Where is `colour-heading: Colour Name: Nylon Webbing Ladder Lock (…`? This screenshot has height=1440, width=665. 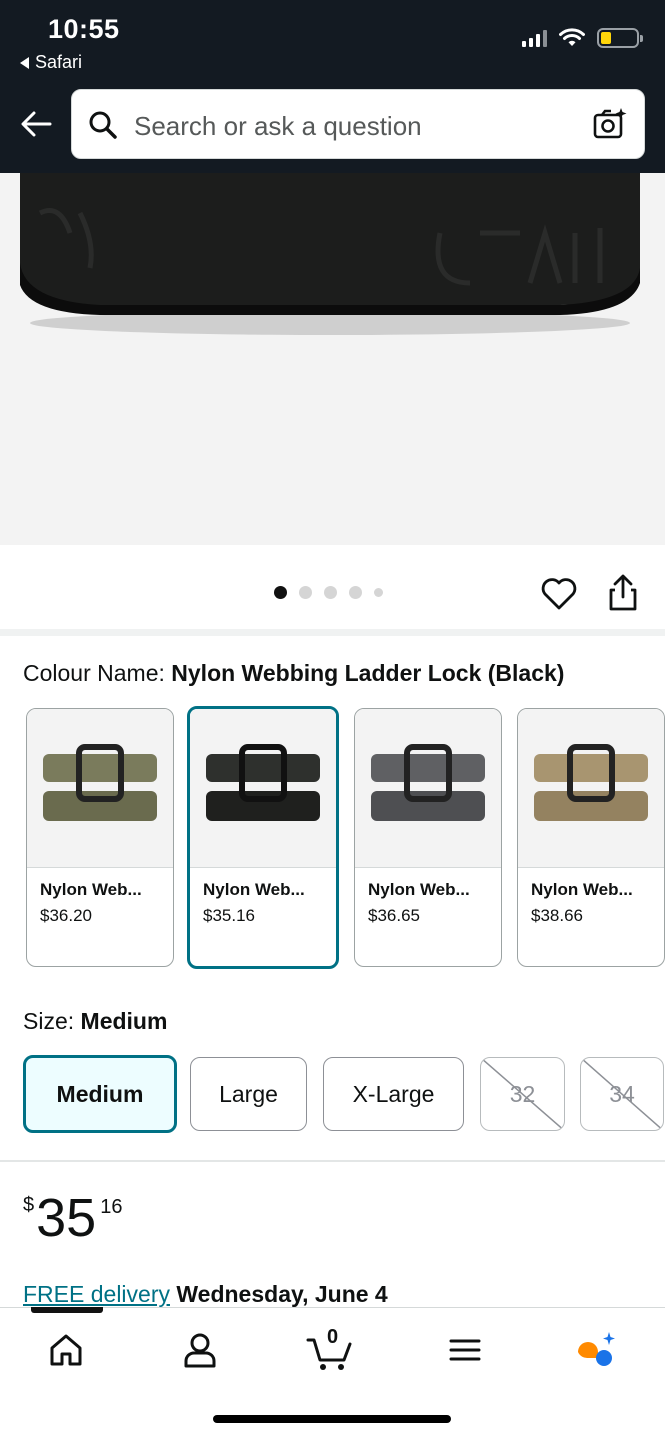 colour-heading: Colour Name: Nylon Webbing Ladder Lock (… is located at coordinates (293, 673).